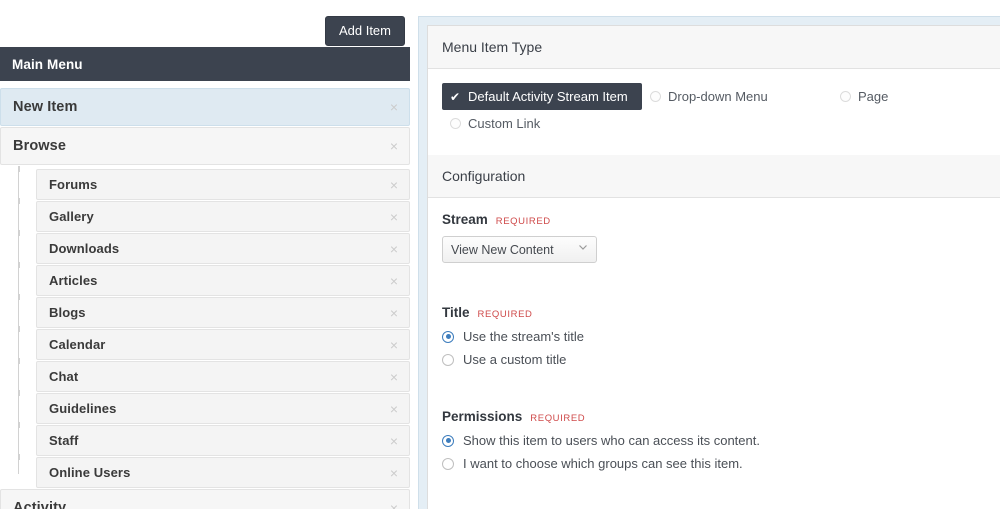 The image size is (1000, 509). Describe the element at coordinates (523, 221) in the screenshot. I see `stream-required-badge: REQUIRED` at that location.